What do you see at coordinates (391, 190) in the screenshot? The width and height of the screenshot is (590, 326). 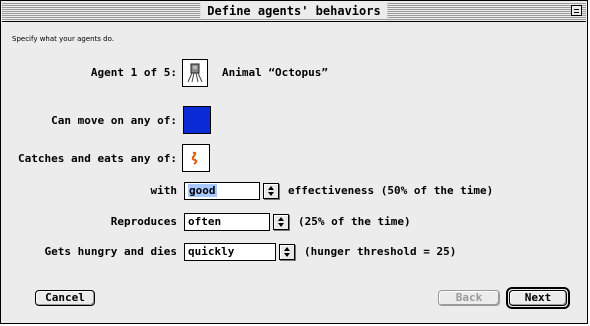 I see `effectiveness-suffix: effectiveness (50% of the time)` at bounding box center [391, 190].